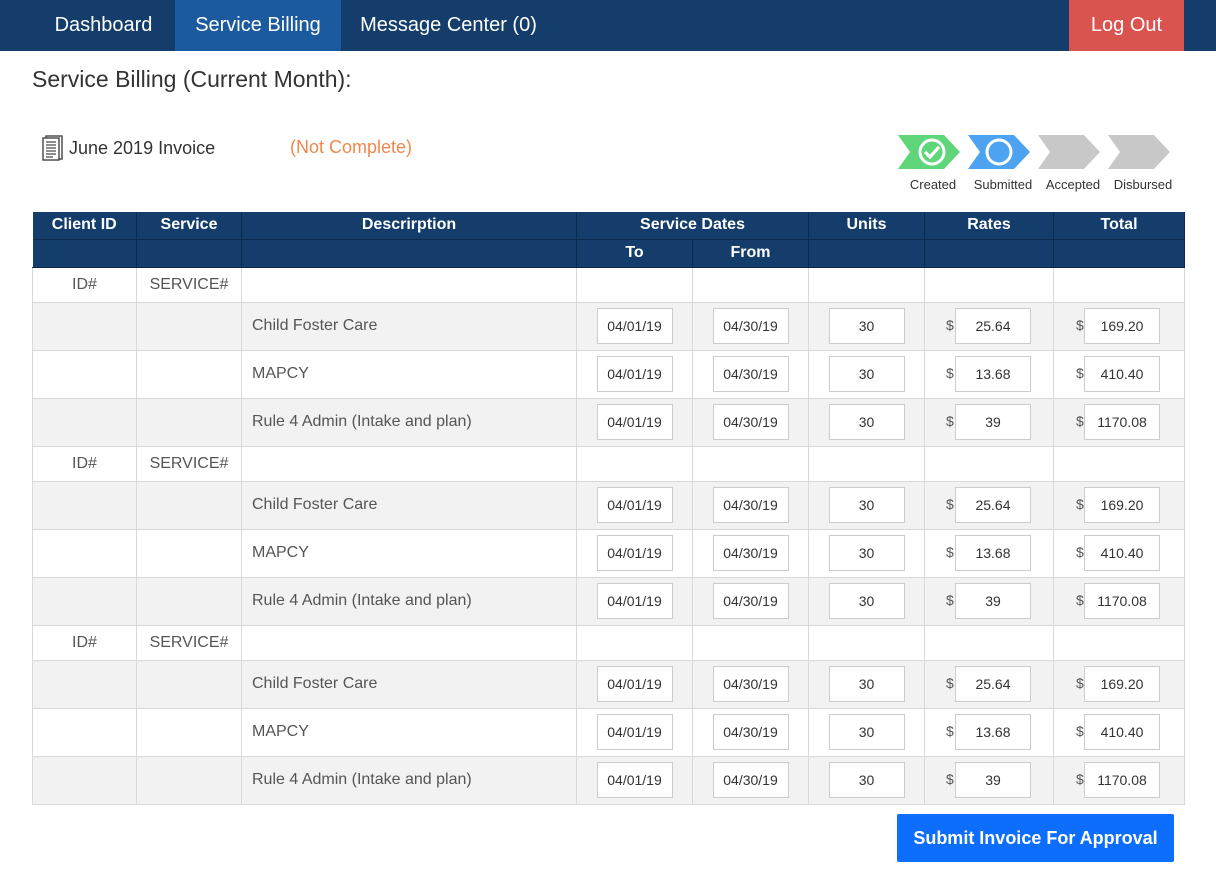 Image resolution: width=1216 pixels, height=891 pixels. I want to click on step-created: Created, so click(933, 163).